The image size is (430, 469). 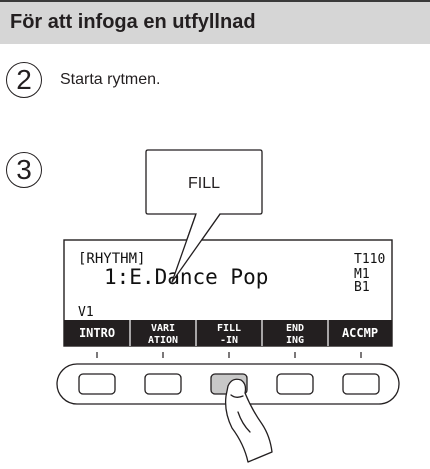 I want to click on lcd-button-ending-line2: ING, so click(x=295, y=340).